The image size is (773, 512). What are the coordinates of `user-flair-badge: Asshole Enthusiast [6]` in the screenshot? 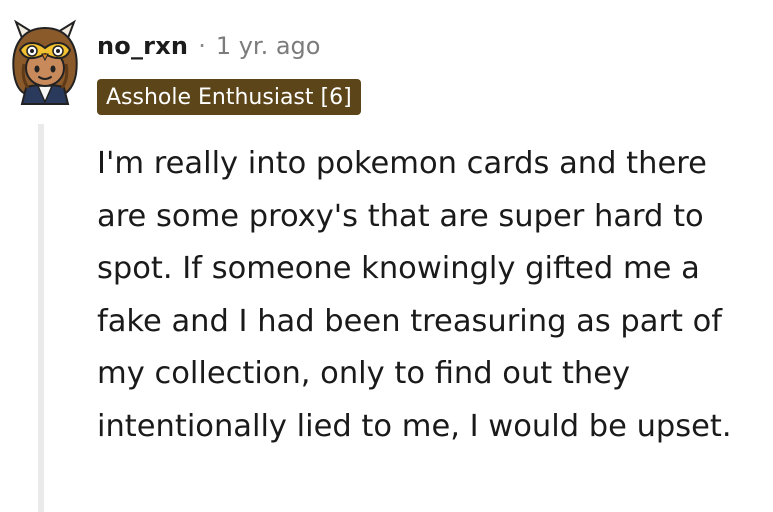 It's located at (229, 97).